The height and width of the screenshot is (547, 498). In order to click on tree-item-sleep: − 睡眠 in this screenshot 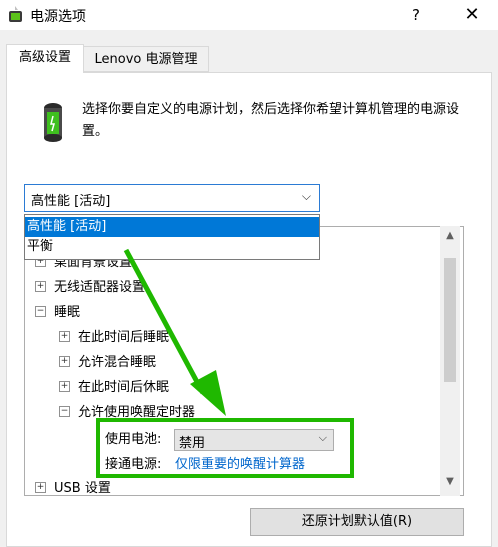, I will do `click(57, 313)`.